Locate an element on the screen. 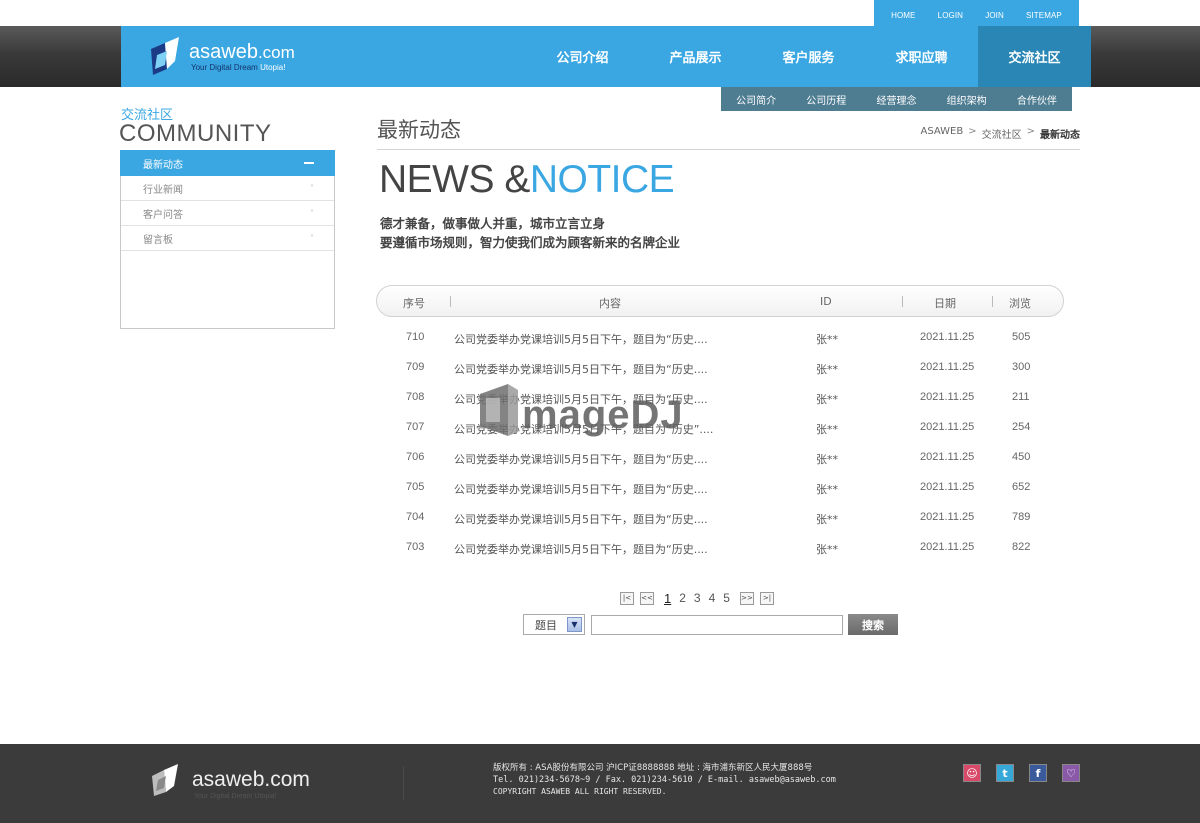  util-sitemap-link: SITEMAP is located at coordinates (1044, 15).